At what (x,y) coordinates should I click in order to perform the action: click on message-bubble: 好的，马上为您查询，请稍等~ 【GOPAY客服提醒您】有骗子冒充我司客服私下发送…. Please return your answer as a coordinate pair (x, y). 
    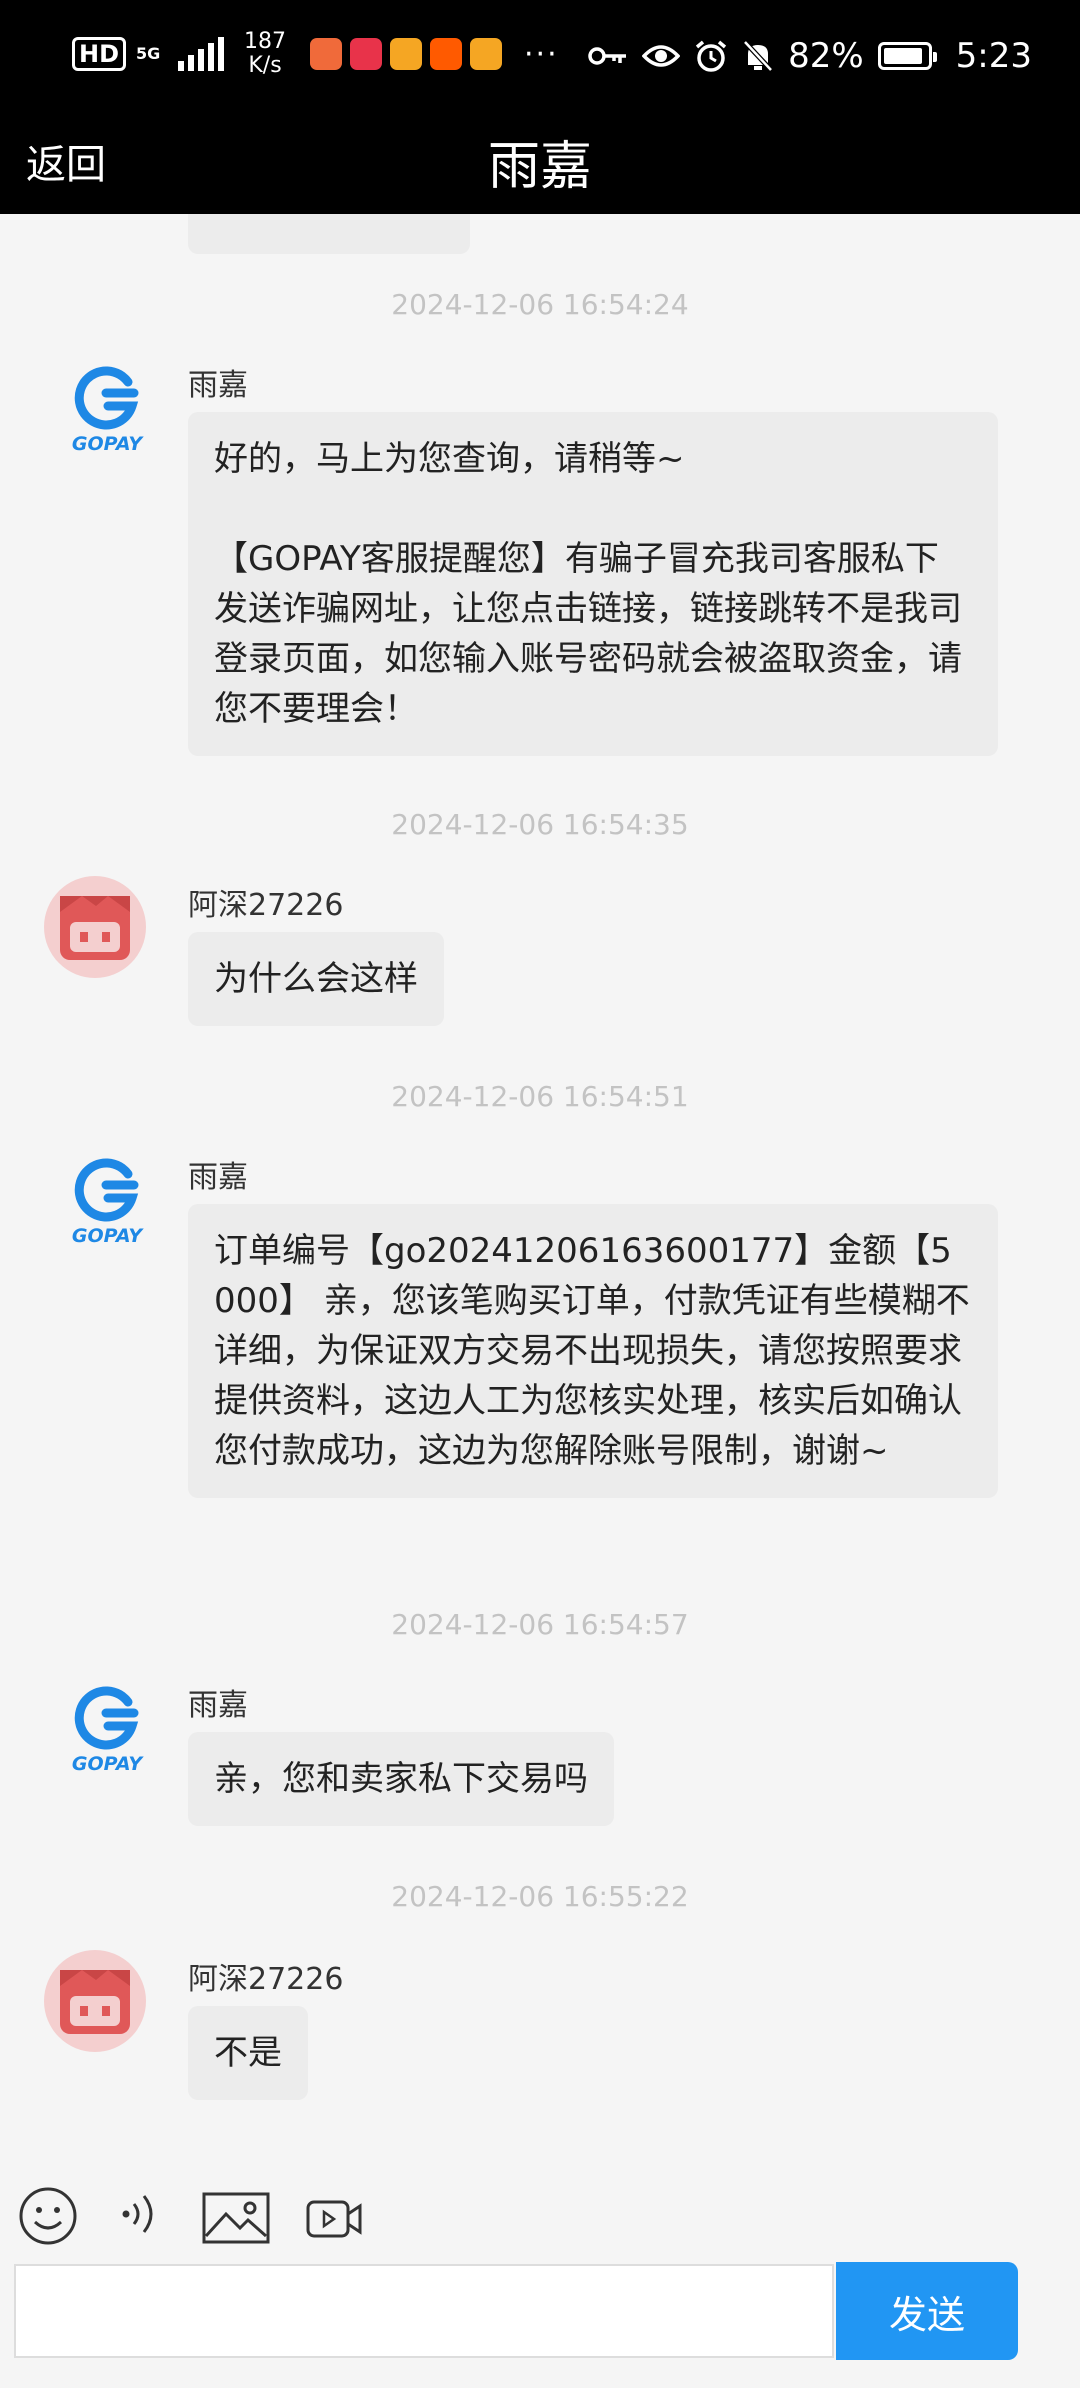
    Looking at the image, I should click on (593, 584).